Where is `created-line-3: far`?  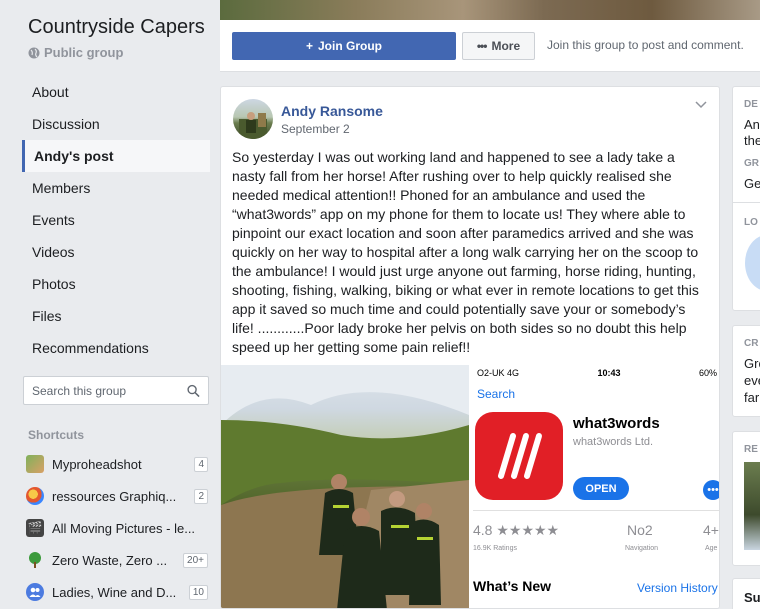
created-line-3: far is located at coordinates (752, 397).